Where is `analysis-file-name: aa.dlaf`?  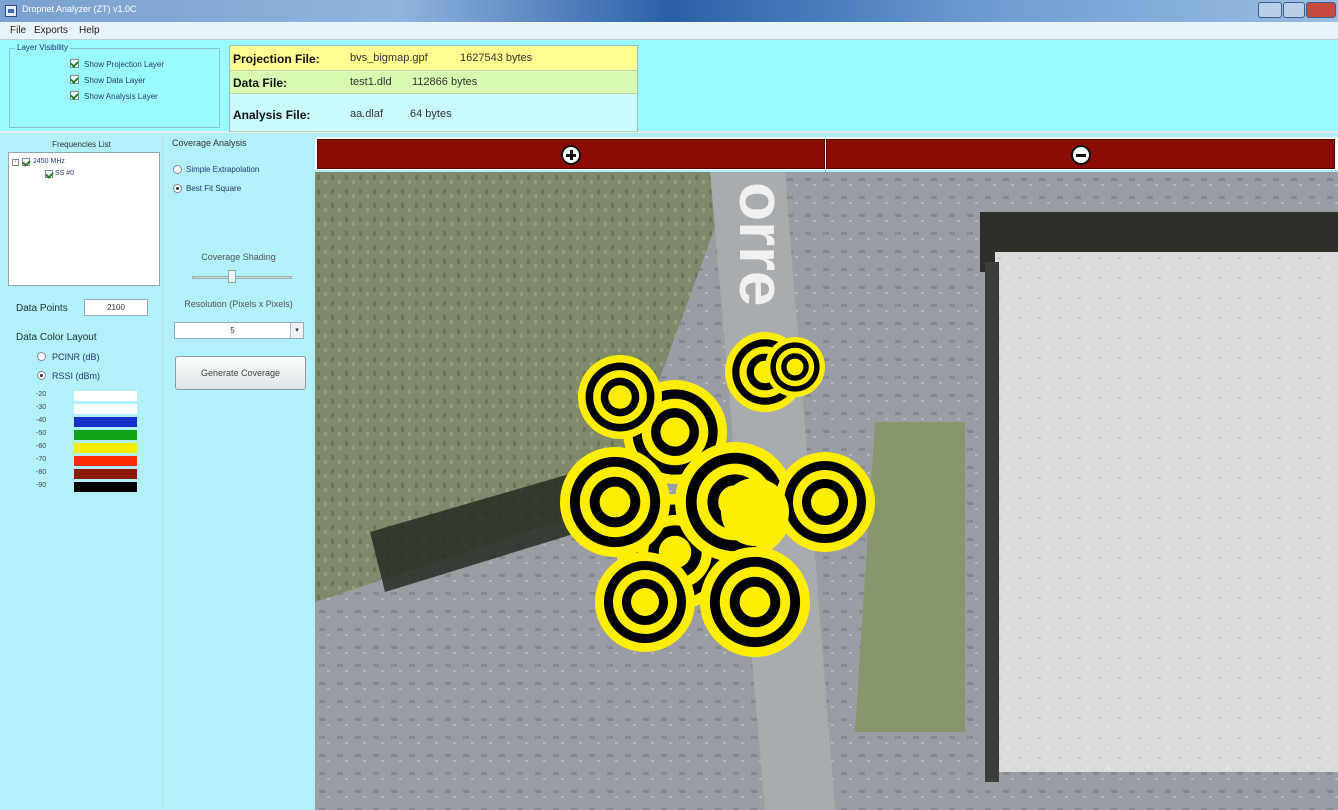
analysis-file-name: aa.dlaf is located at coordinates (367, 114).